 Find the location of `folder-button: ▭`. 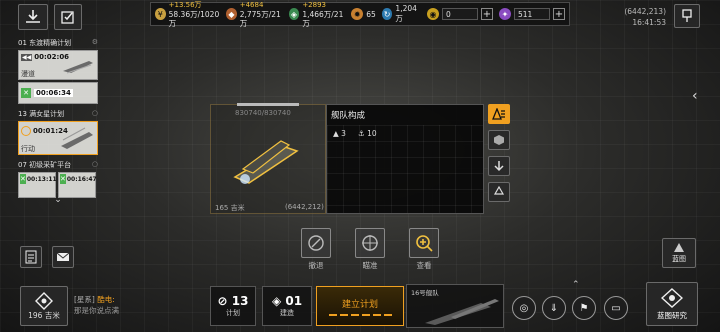

folder-button: ▭ is located at coordinates (616, 308).